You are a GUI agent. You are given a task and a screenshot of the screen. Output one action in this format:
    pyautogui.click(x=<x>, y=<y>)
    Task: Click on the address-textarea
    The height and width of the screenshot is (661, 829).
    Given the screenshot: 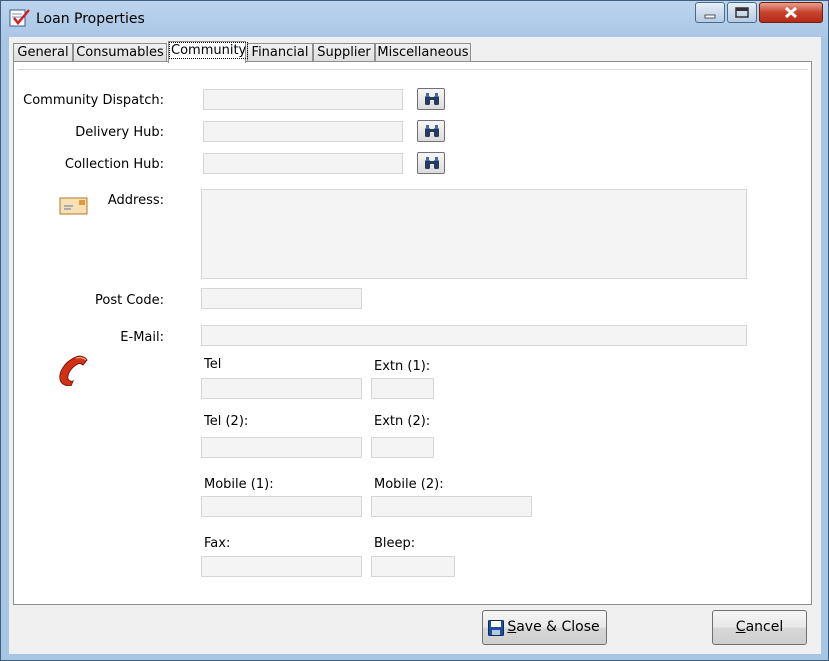 What is the action you would take?
    pyautogui.click(x=474, y=234)
    